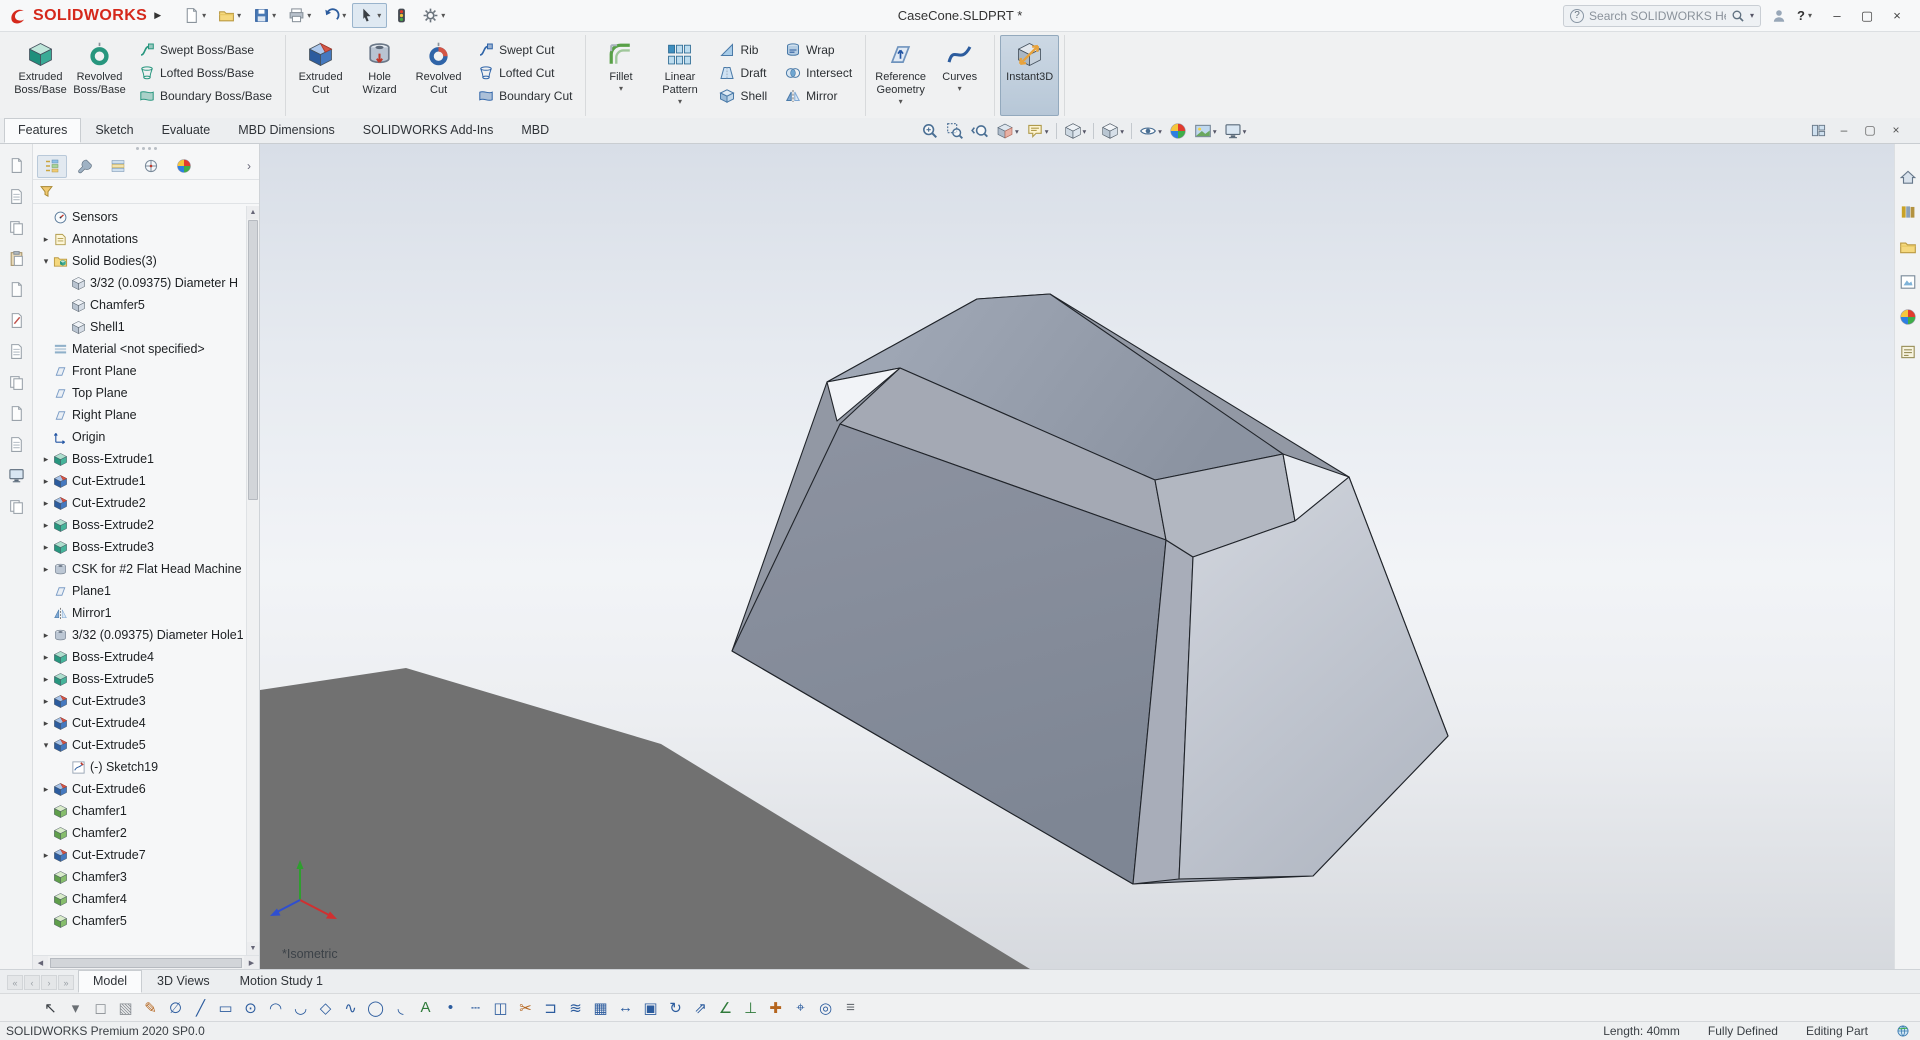 The width and height of the screenshot is (1920, 1040). What do you see at coordinates (146, 415) in the screenshot?
I see `tree-item-right-plane: Right Plane` at bounding box center [146, 415].